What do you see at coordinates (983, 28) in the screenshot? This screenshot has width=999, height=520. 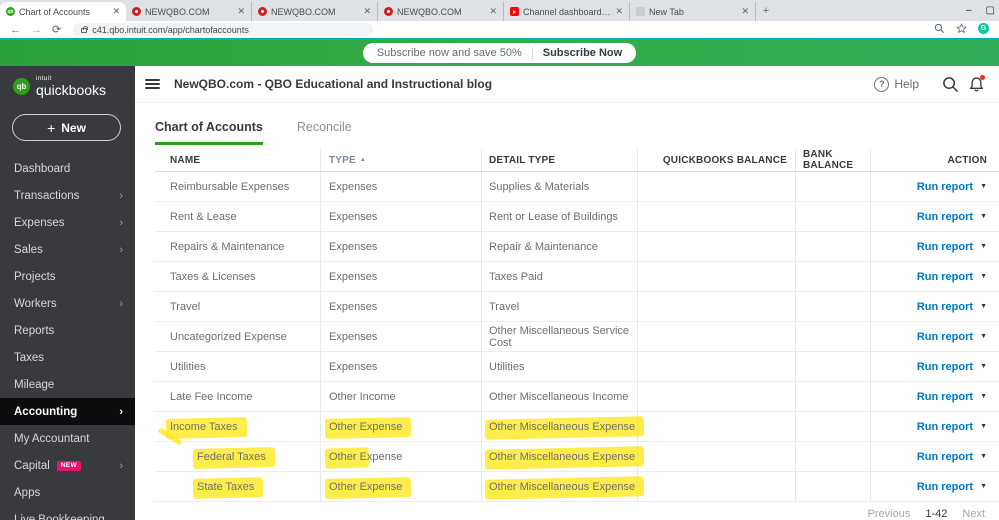 I see `grammarly-icon: G` at bounding box center [983, 28].